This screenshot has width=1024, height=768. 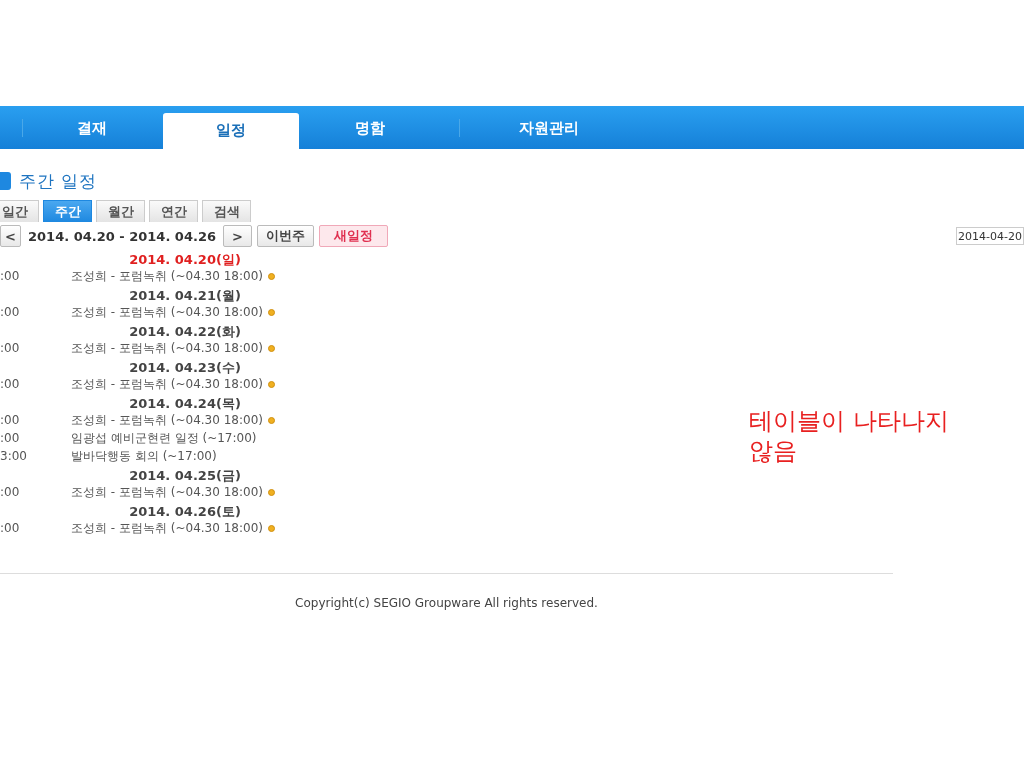 I want to click on next-button: >, so click(x=237, y=236).